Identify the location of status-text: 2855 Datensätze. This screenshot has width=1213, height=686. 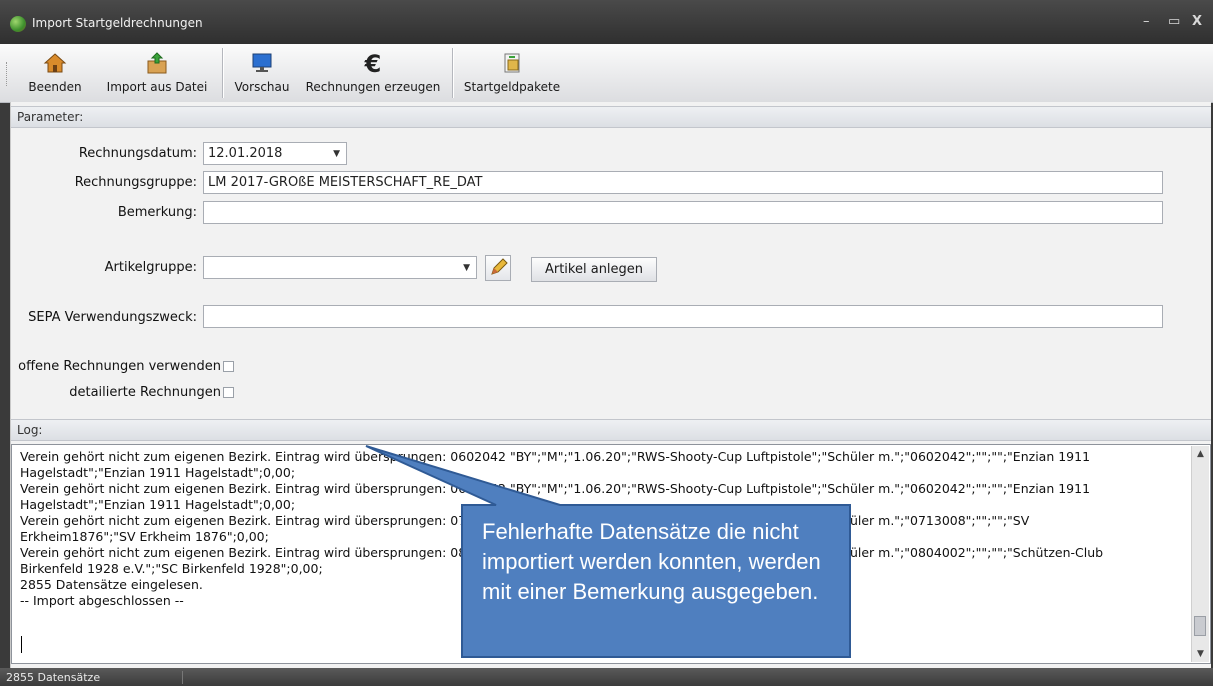
(53, 677).